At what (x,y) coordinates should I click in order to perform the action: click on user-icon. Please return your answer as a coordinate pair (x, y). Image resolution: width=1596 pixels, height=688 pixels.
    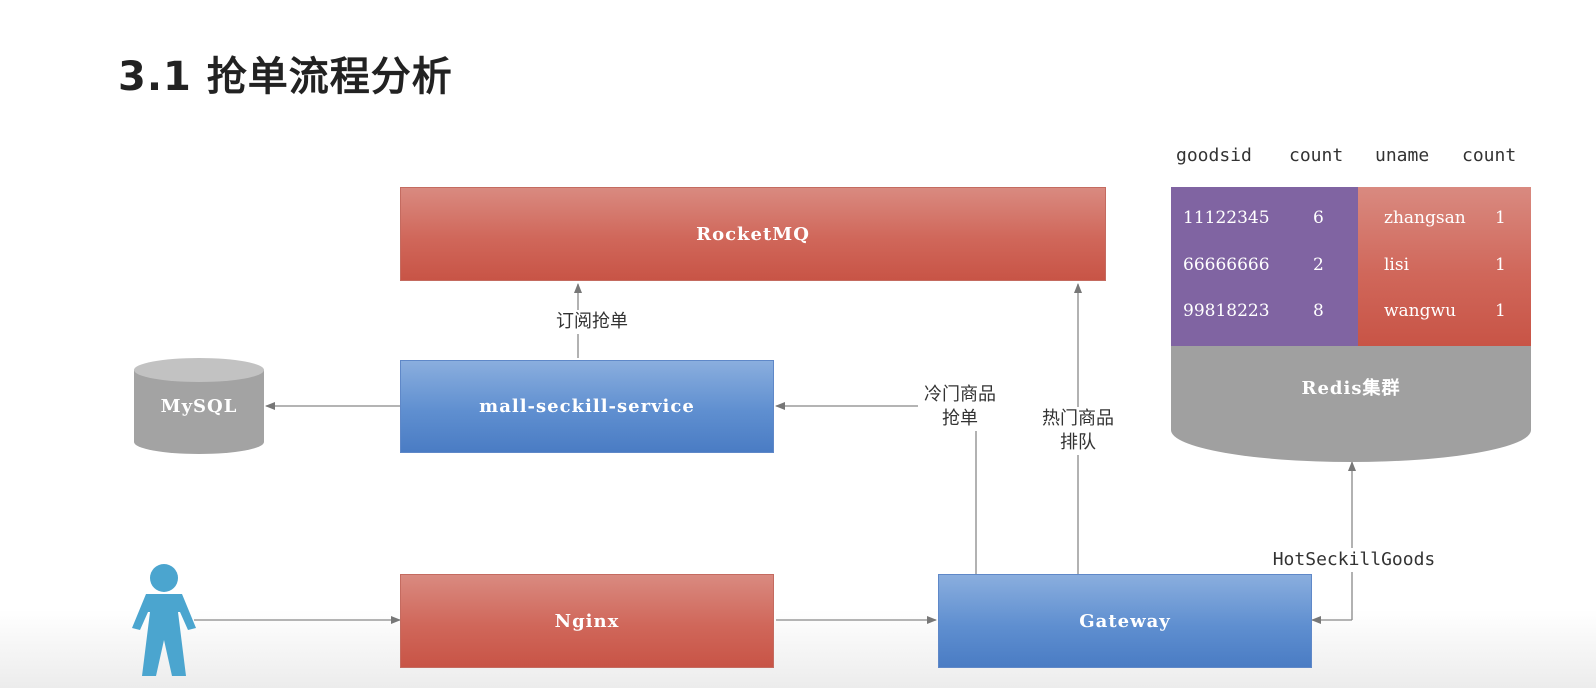
    Looking at the image, I should click on (164, 620).